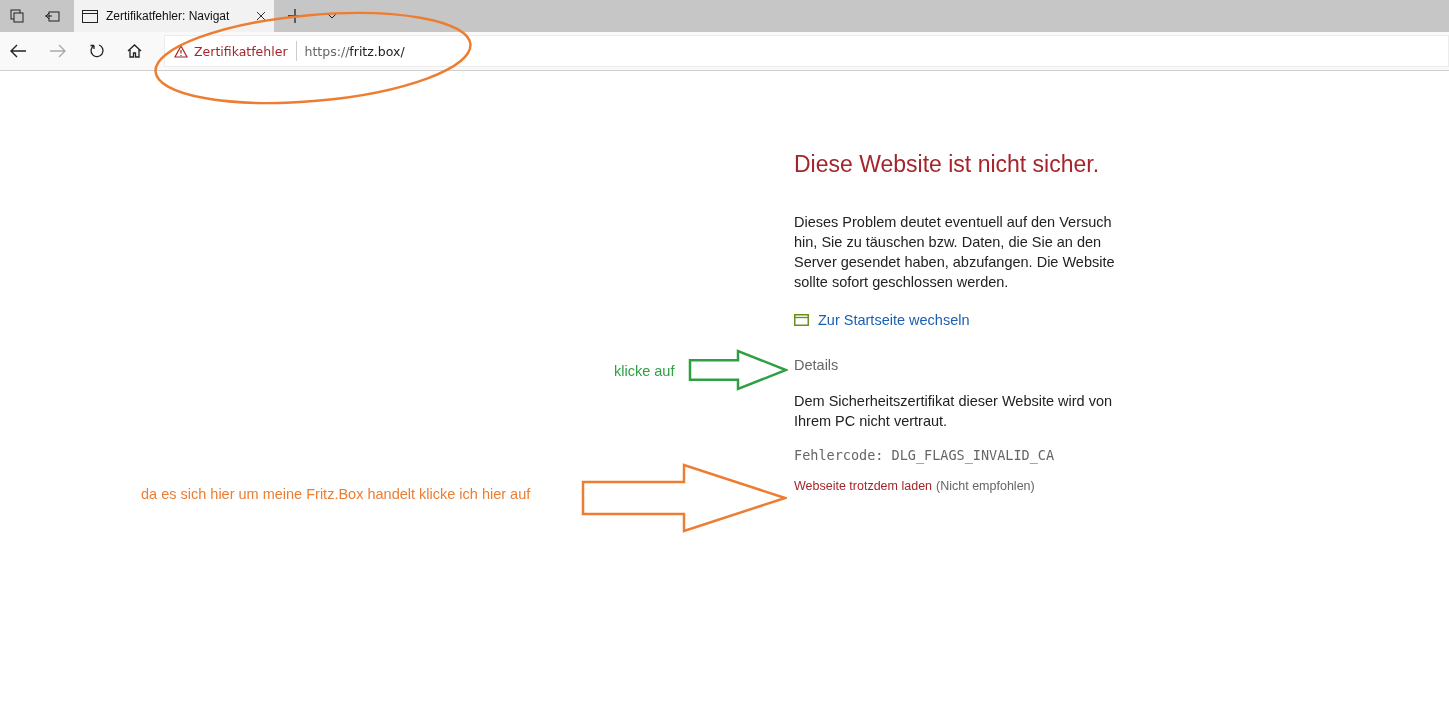 The width and height of the screenshot is (1449, 703). What do you see at coordinates (985, 486) in the screenshot?
I see `not-recommended-note: (Nicht empfohlen)` at bounding box center [985, 486].